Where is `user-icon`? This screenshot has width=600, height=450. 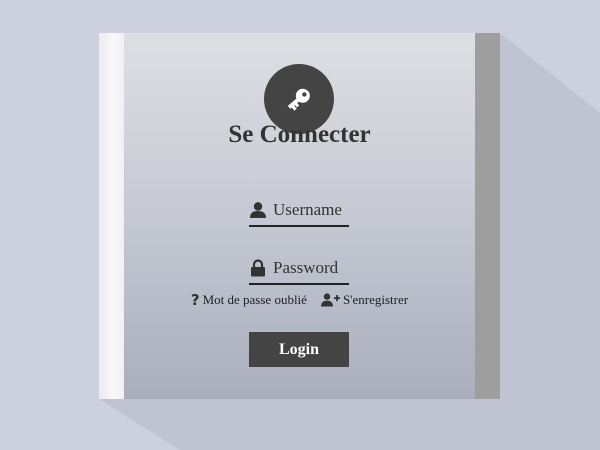
user-icon is located at coordinates (258, 210).